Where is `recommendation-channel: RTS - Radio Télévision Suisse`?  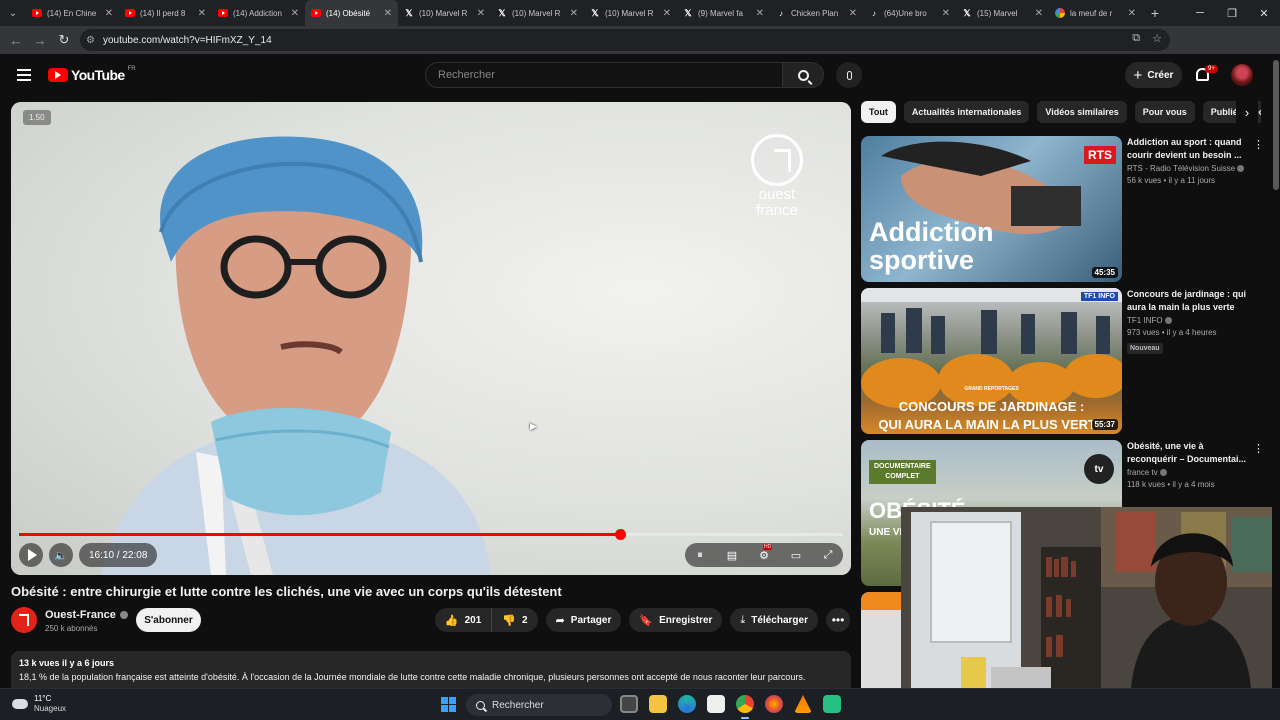 recommendation-channel: RTS - Radio Télévision Suisse is located at coordinates (1188, 168).